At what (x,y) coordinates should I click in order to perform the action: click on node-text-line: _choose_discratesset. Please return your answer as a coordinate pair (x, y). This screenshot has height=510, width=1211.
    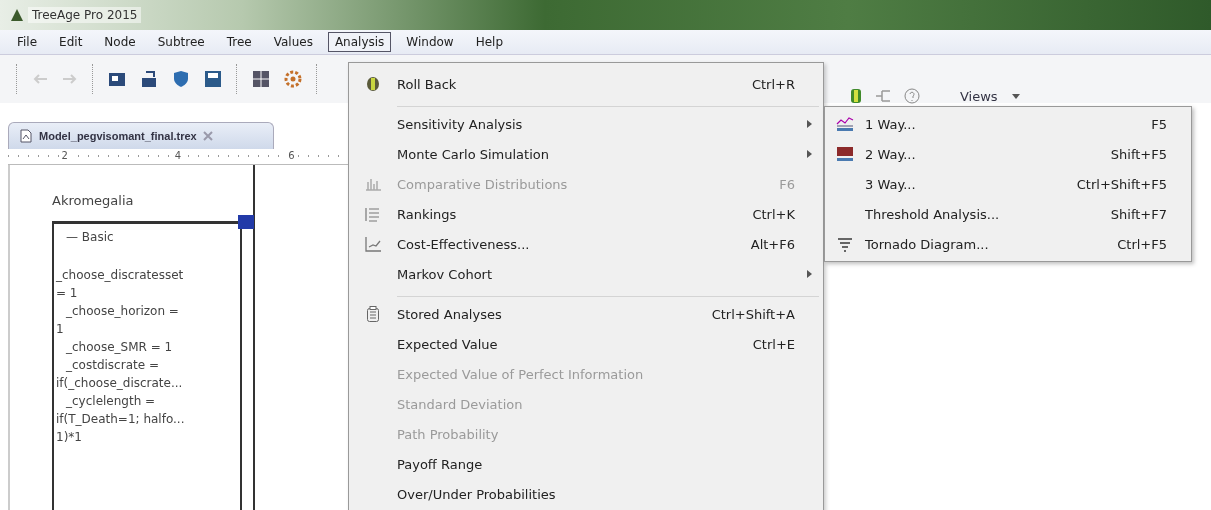
    Looking at the image, I should click on (120, 275).